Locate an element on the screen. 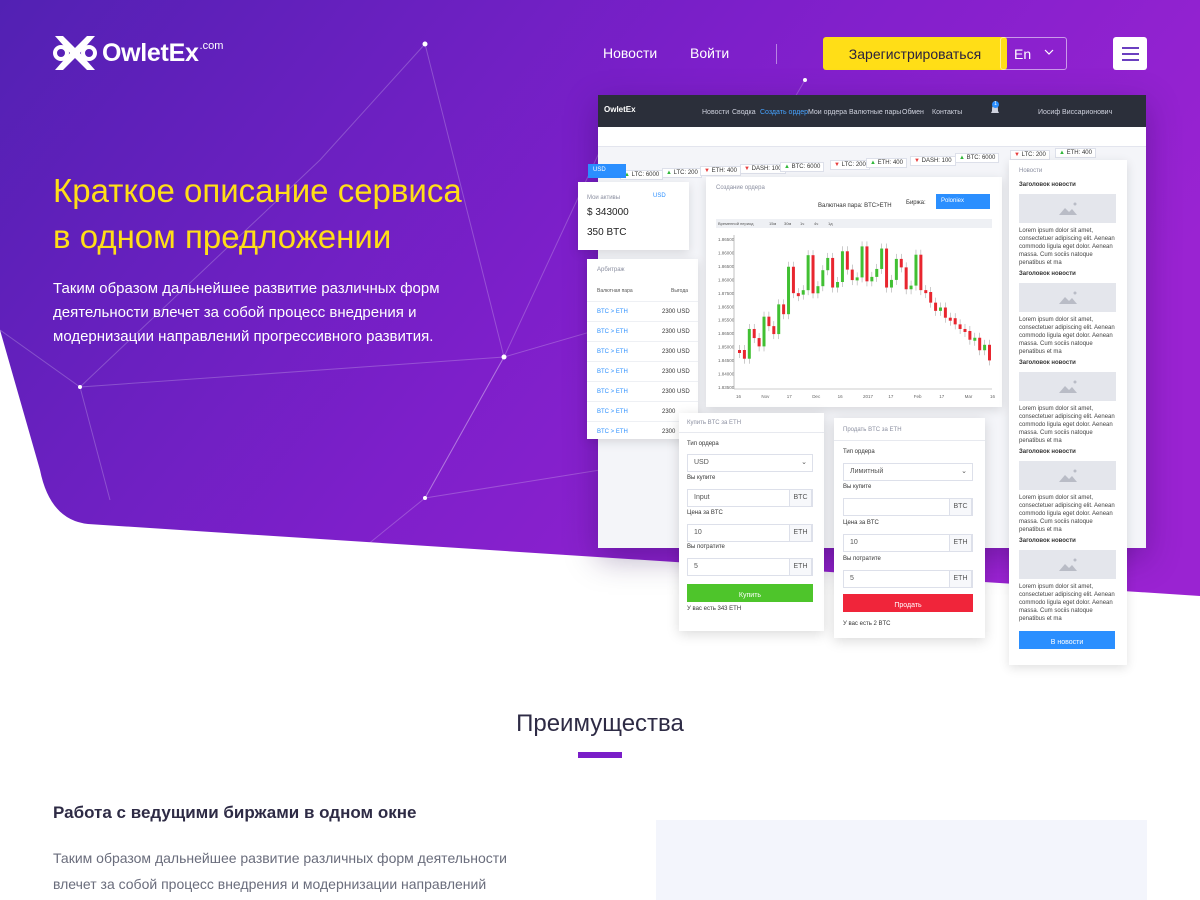  ticker-label: DASH: 100 is located at coordinates (936, 161).